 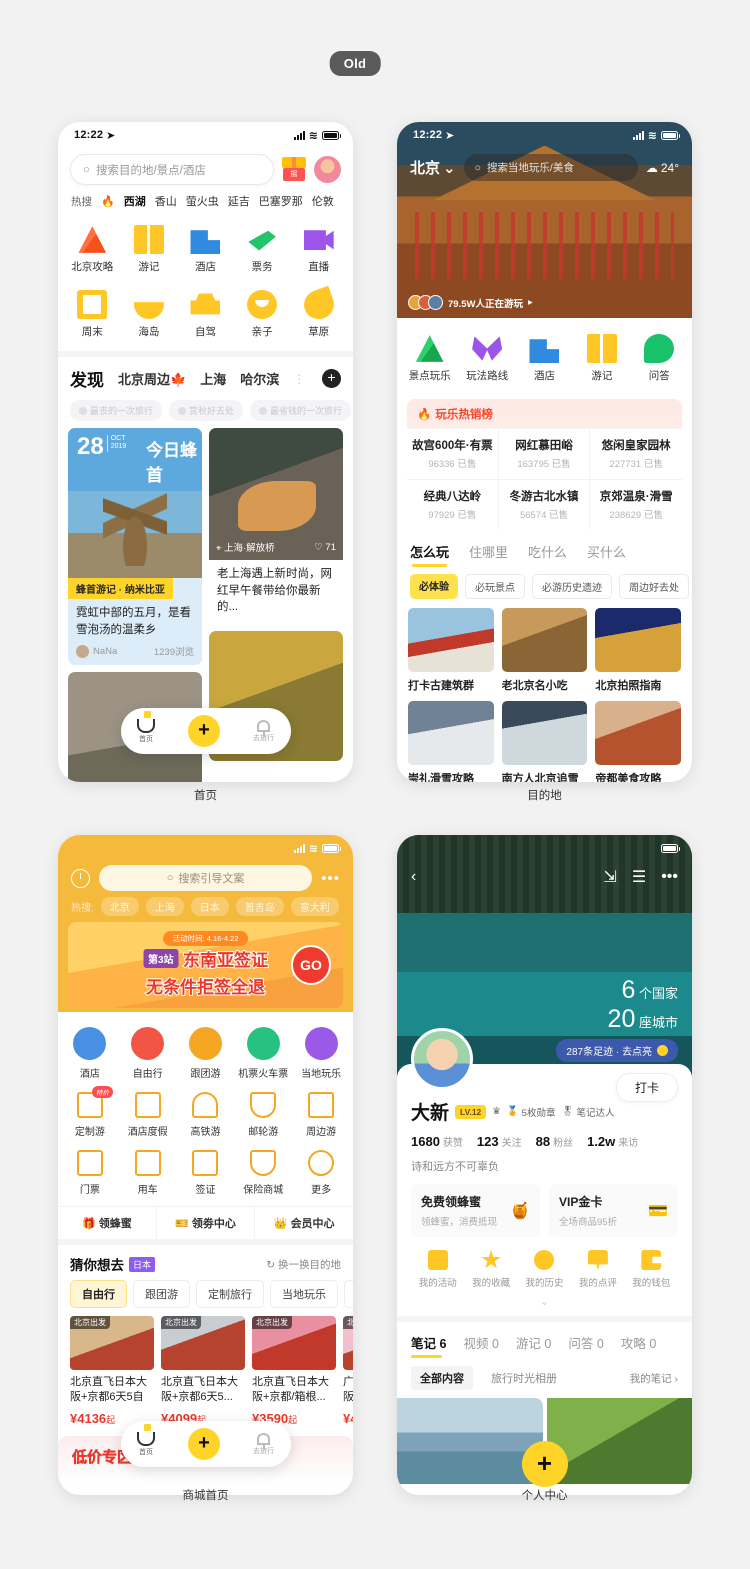 What do you see at coordinates (206, 1115) in the screenshot?
I see `entry-hsr: 高铁游` at bounding box center [206, 1115].